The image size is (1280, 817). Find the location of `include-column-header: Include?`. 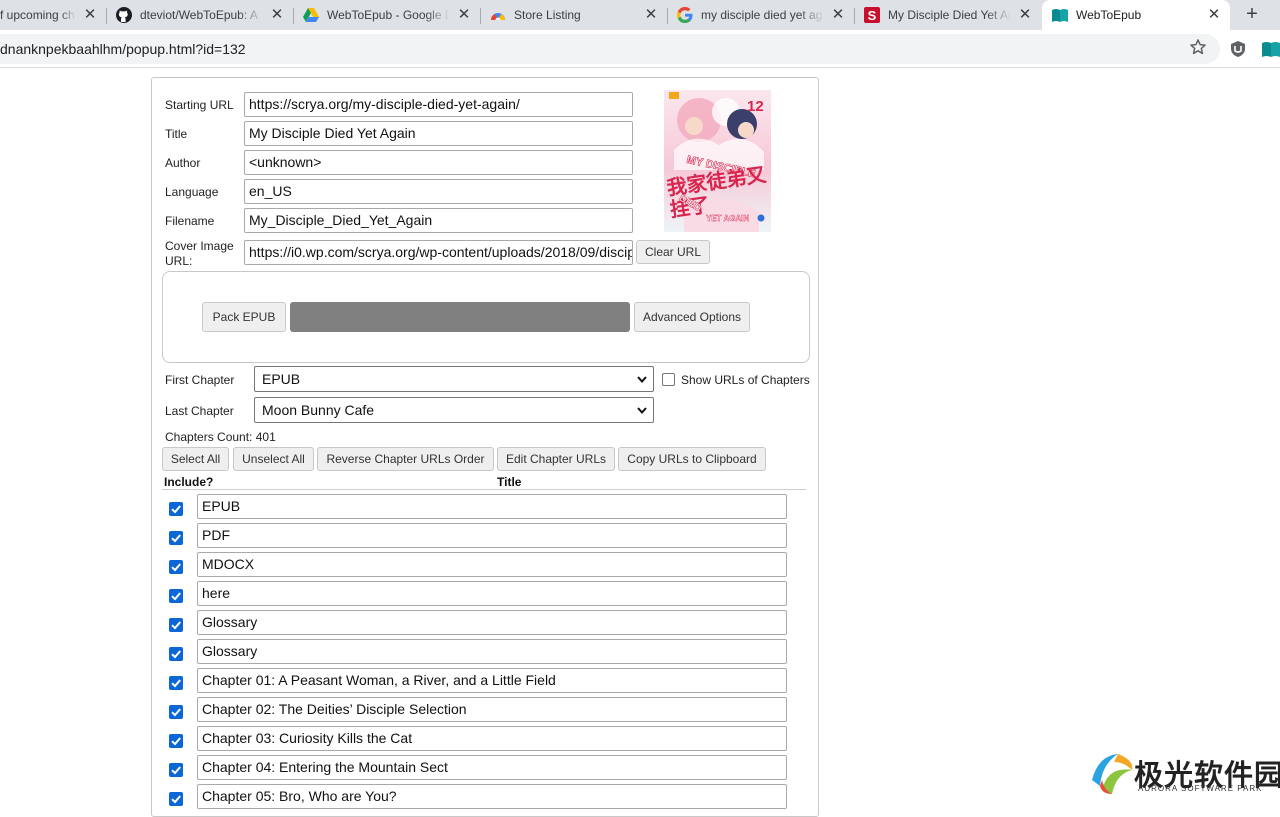

include-column-header: Include? is located at coordinates (189, 482).